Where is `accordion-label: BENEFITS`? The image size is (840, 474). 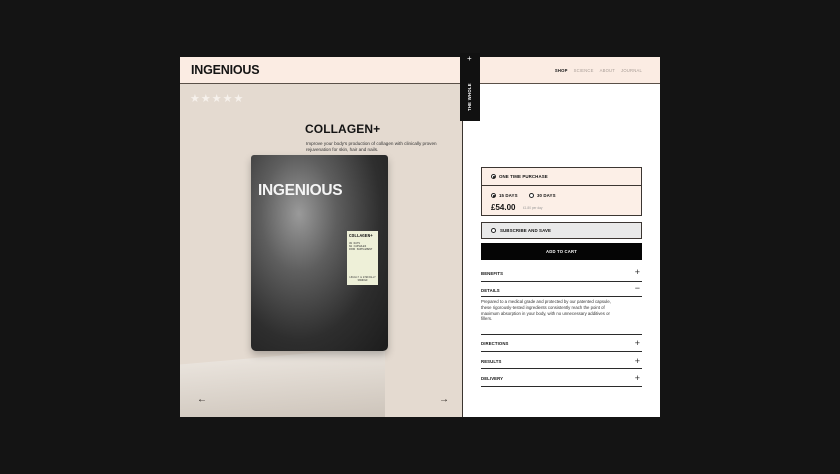 accordion-label: BENEFITS is located at coordinates (492, 273).